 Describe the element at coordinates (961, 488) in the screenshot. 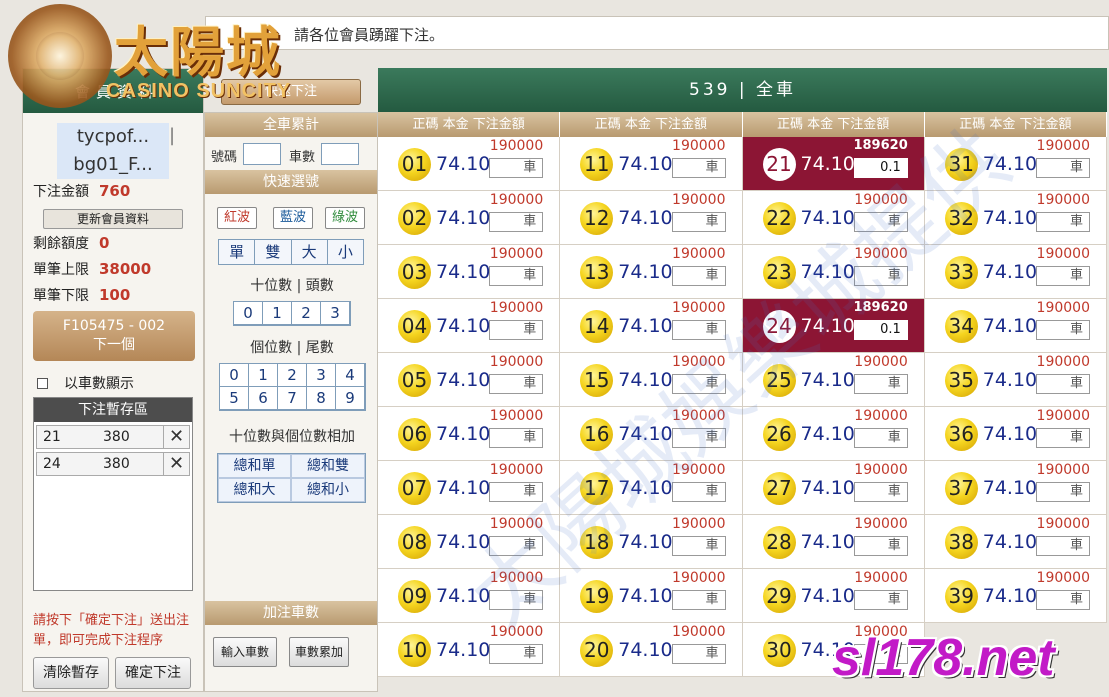

I see `number-ball: 37` at that location.